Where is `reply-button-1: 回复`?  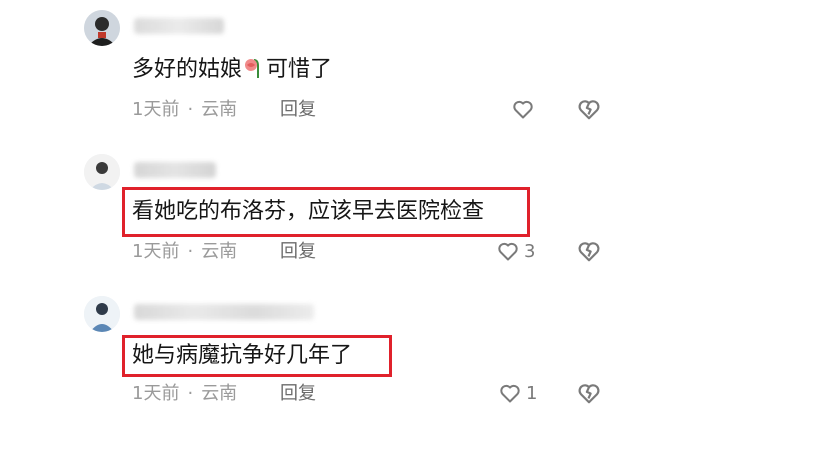
reply-button-1: 回复 is located at coordinates (298, 110).